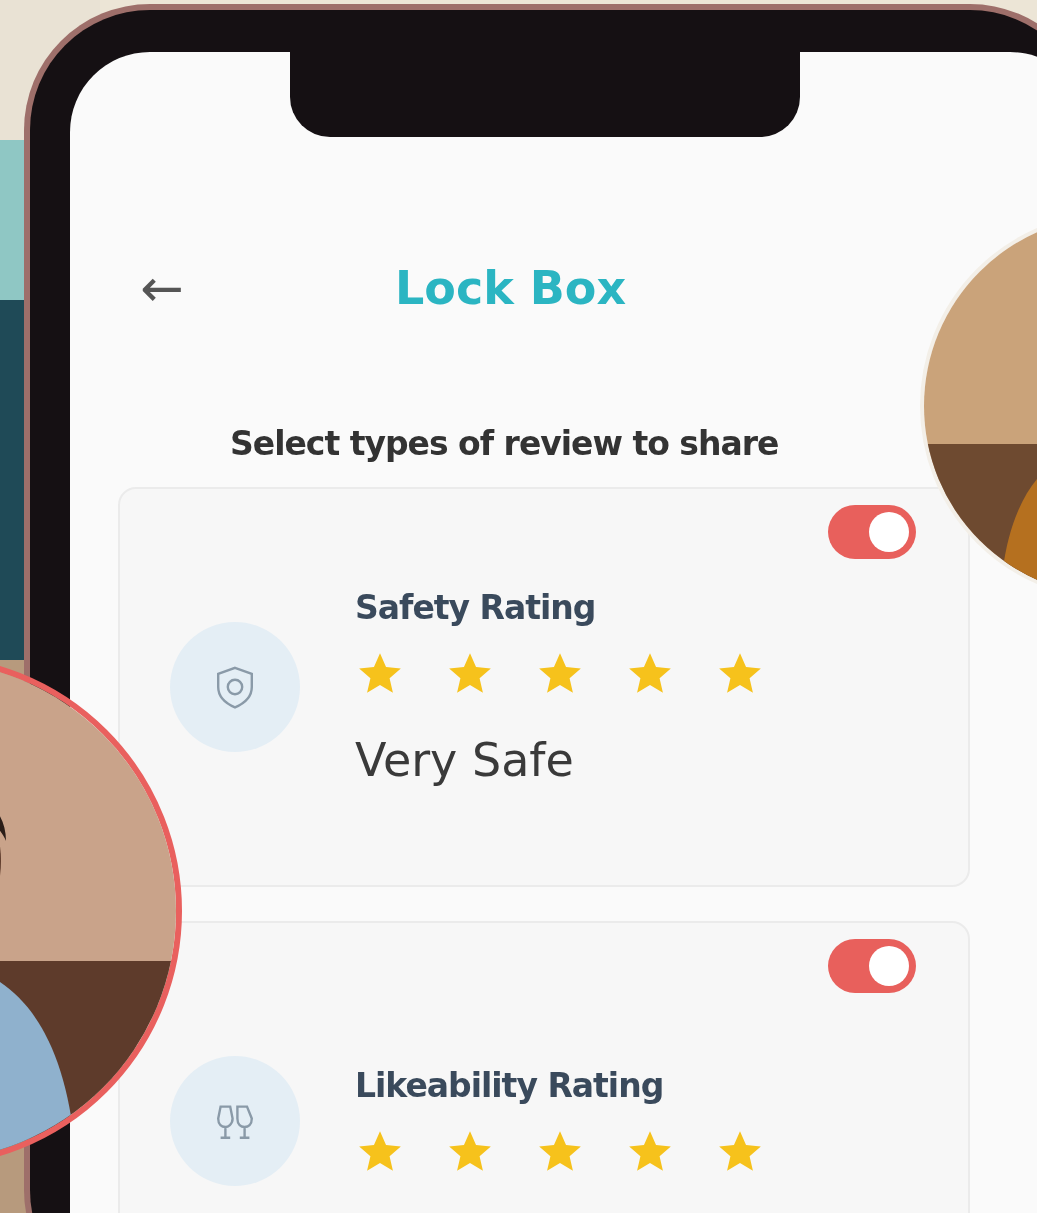 Image resolution: width=1037 pixels, height=1213 pixels. What do you see at coordinates (511, 288) in the screenshot?
I see `screen-title: Lock Box` at bounding box center [511, 288].